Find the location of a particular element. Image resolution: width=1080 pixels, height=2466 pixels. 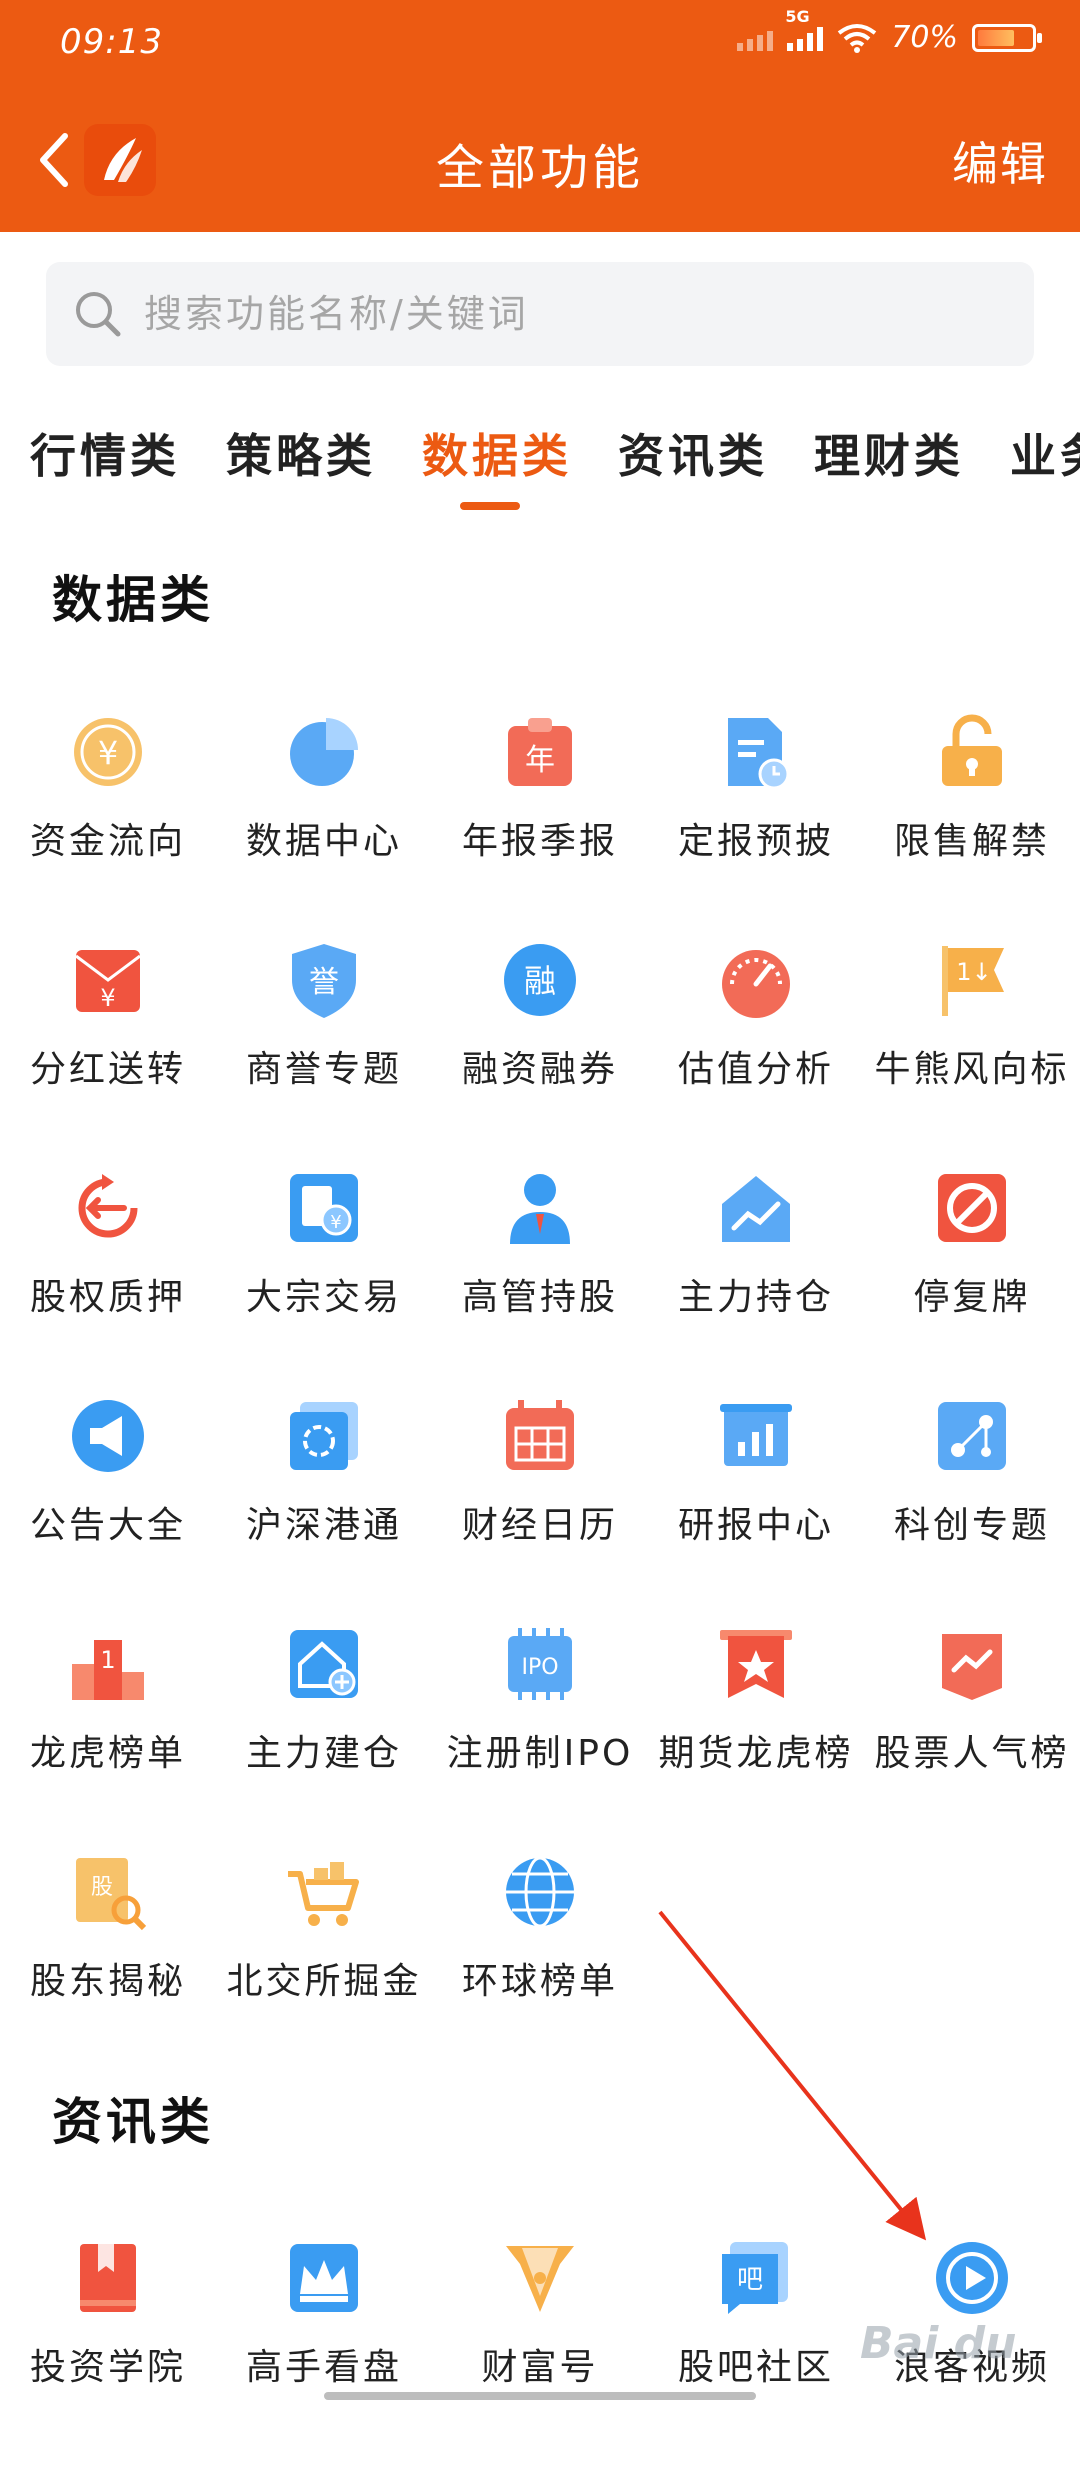

data-function-item: 财经日历 is located at coordinates (540, 1510).